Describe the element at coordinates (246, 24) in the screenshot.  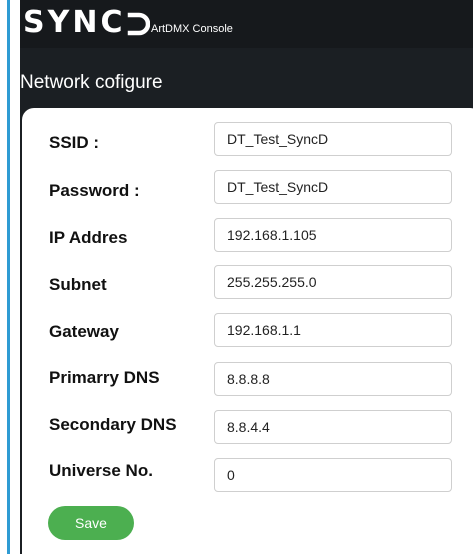
I see `header-bar: SYNC ArtDMX Console` at that location.